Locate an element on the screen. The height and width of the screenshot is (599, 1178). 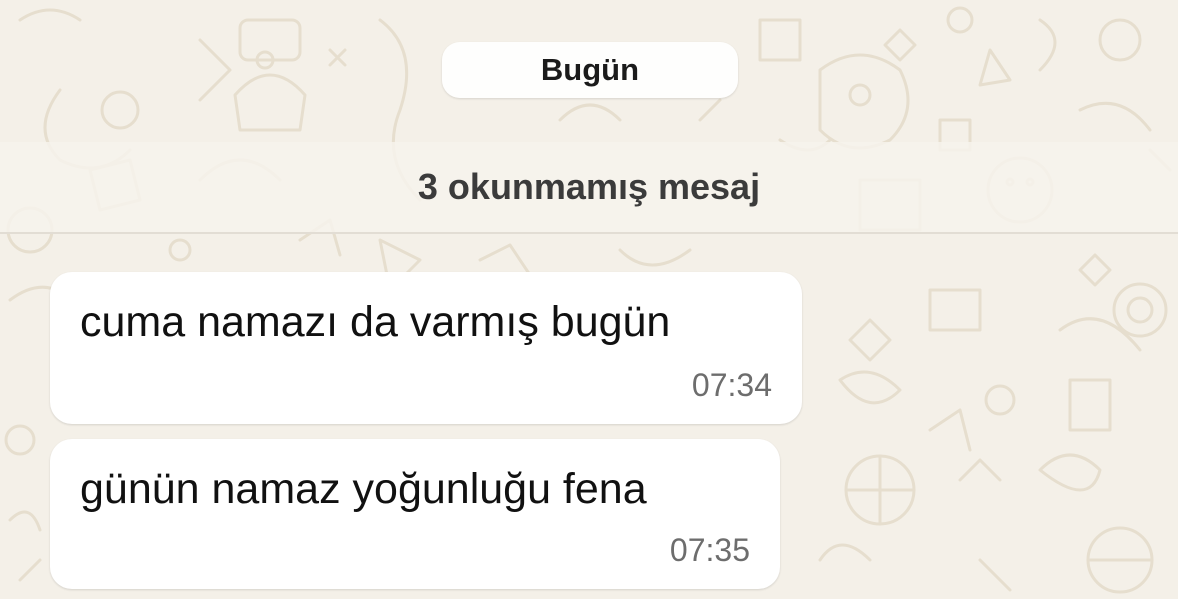
message-text: cuma namazı da varmış bugün is located at coordinates (375, 322).